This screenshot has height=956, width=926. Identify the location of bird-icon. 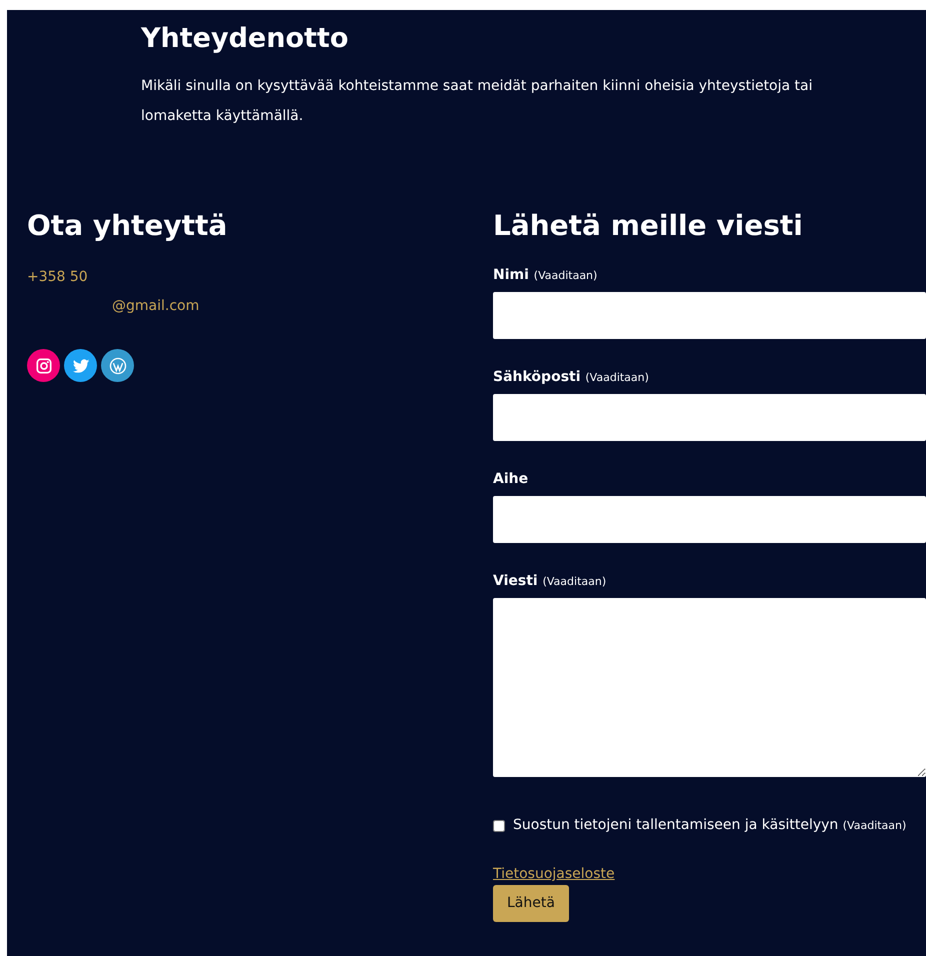
(80, 365).